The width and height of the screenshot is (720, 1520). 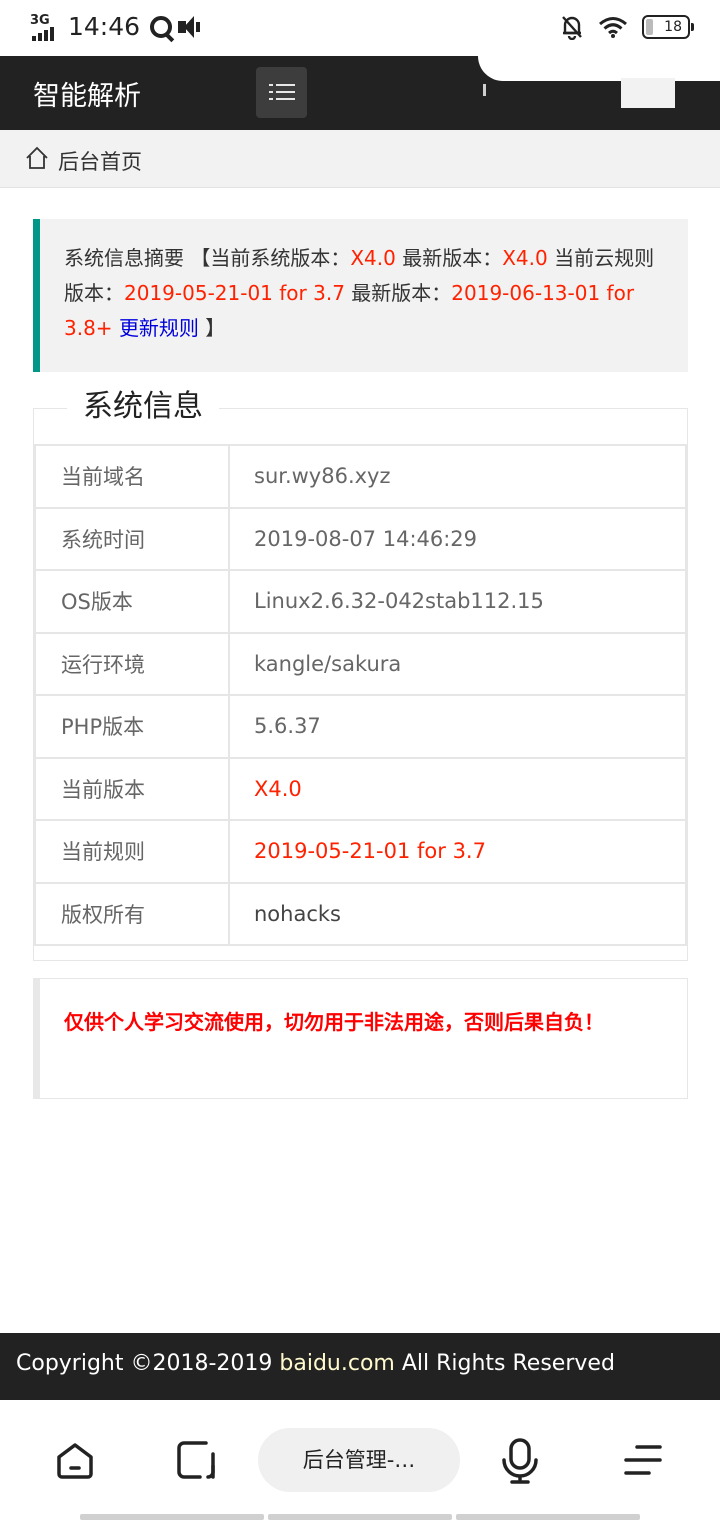 I want to click on copyright-prefix: Copyright ©2018-2019, so click(x=148, y=1363).